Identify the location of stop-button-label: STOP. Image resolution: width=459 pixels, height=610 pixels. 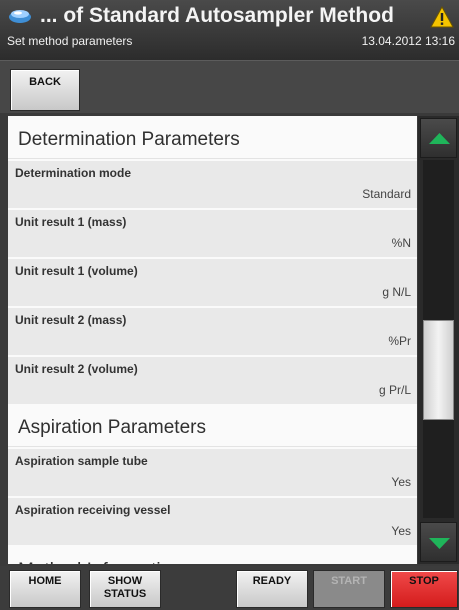
(424, 581).